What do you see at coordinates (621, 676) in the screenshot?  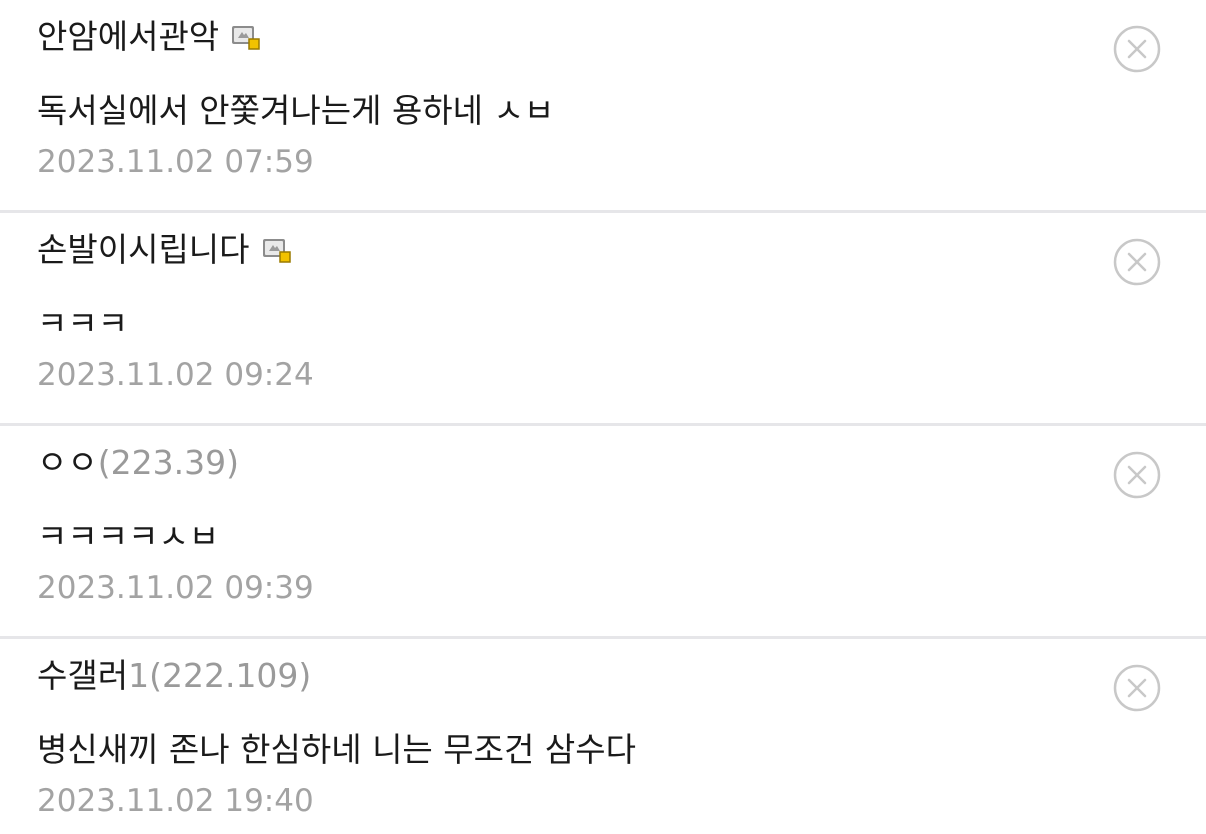 I see `comment-author-line: 수갤러 1(222.109)` at bounding box center [621, 676].